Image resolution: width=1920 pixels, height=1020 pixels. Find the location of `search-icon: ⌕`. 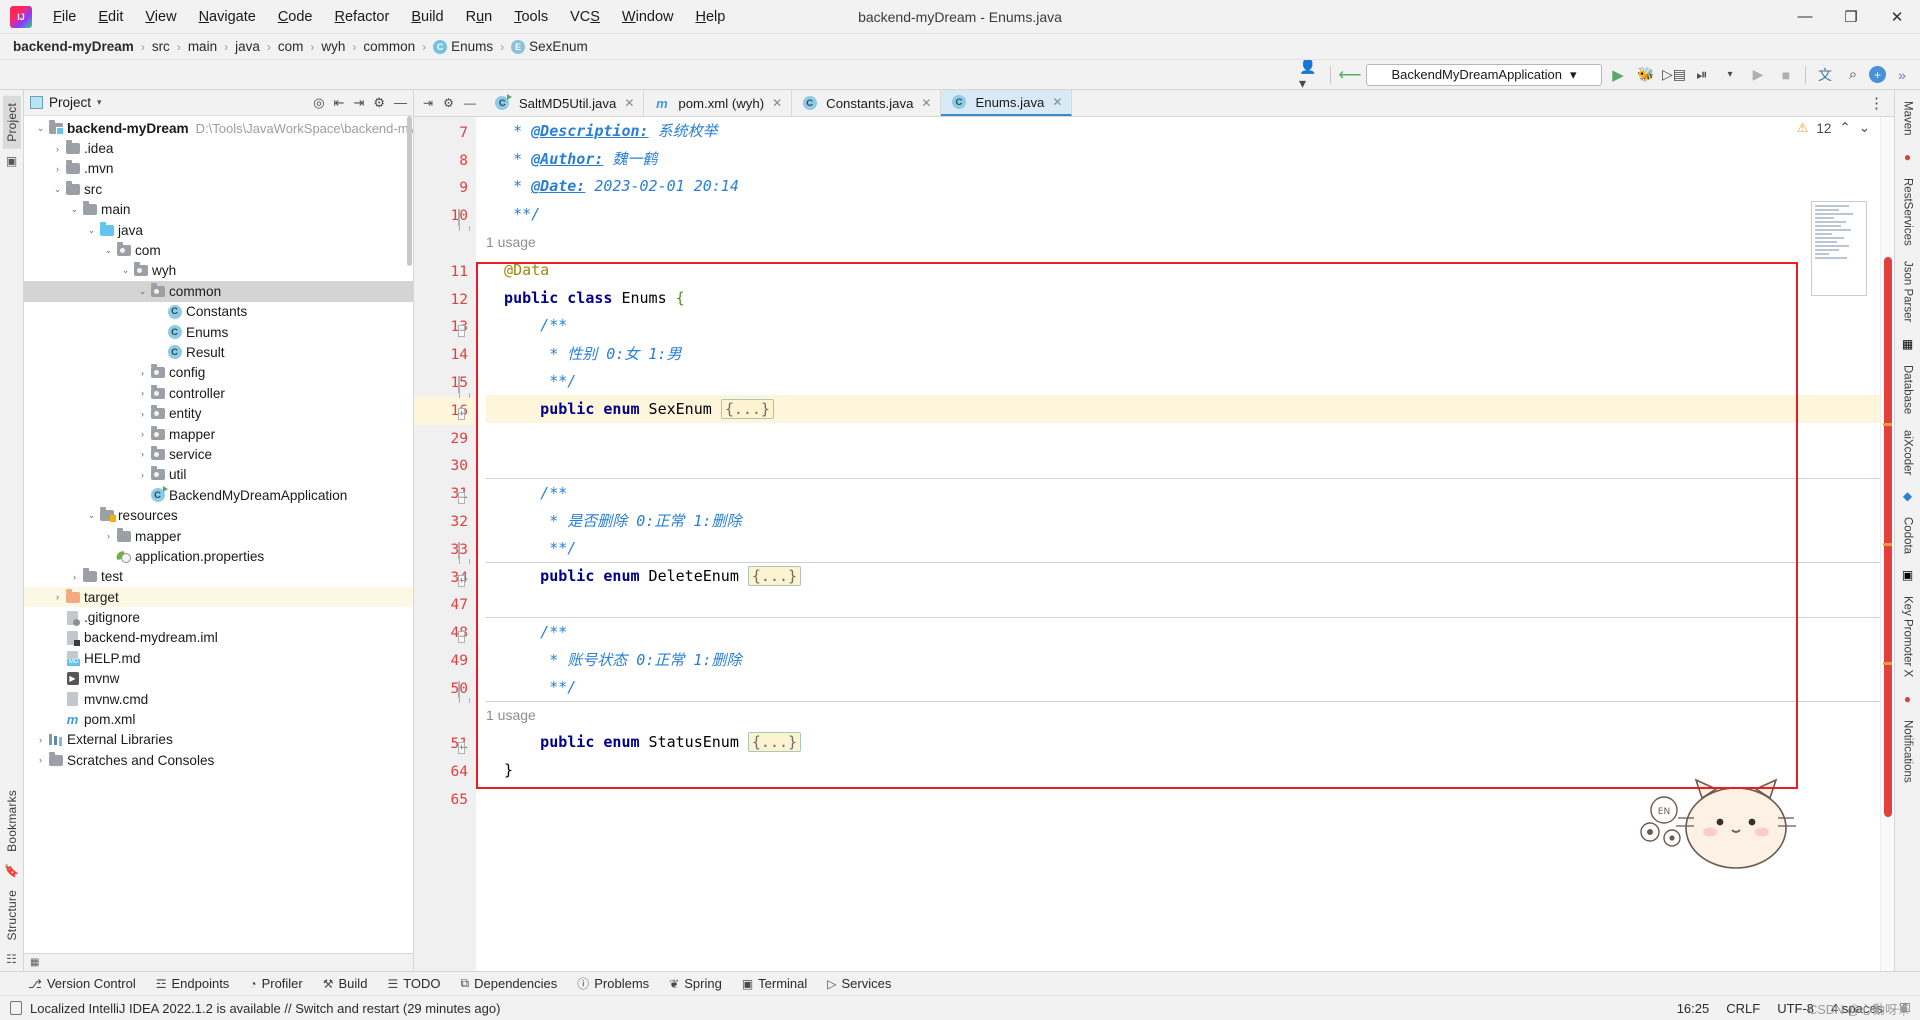

search-icon: ⌕ is located at coordinates (1853, 75).